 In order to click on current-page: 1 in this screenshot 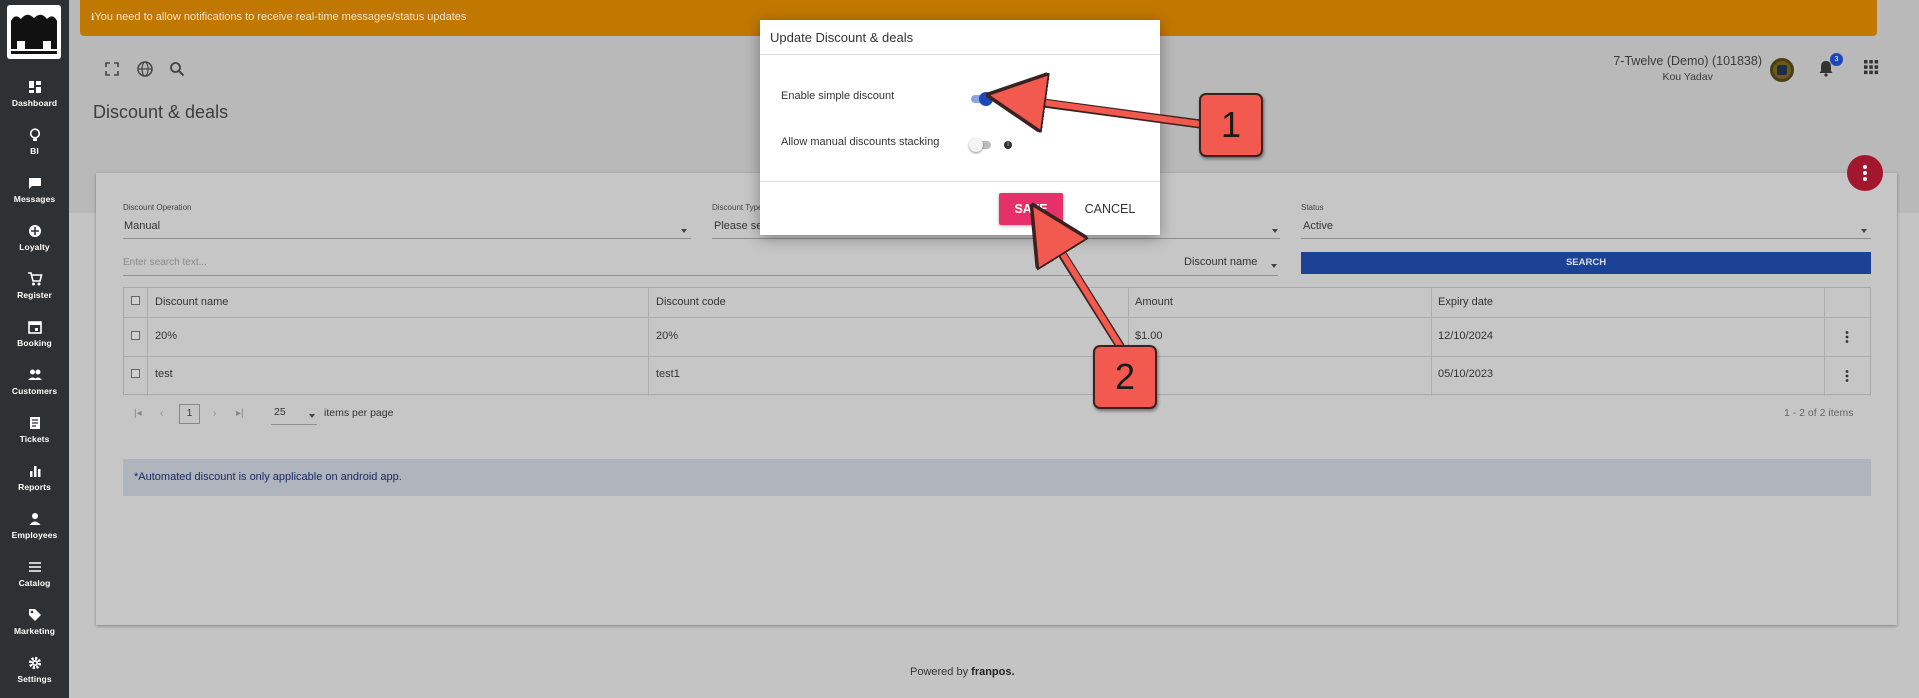, I will do `click(189, 414)`.